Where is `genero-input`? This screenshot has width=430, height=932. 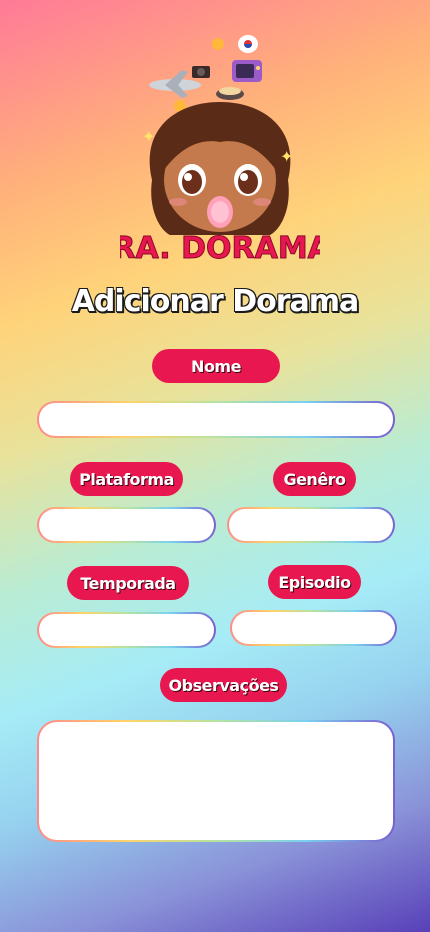 genero-input is located at coordinates (311, 525).